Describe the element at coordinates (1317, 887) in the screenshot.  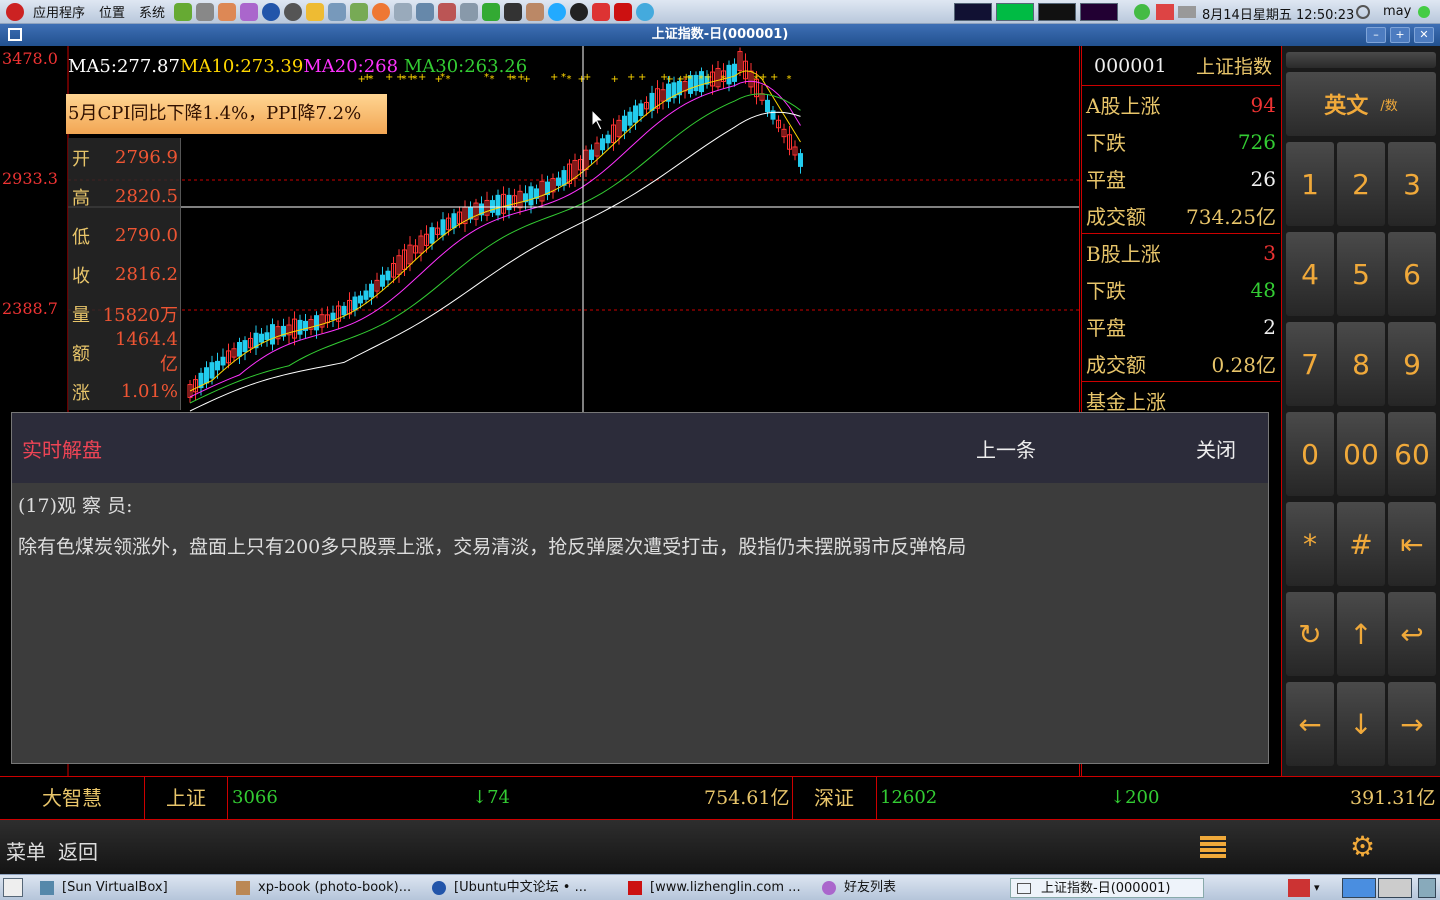
I see `chevron-down-icon: ▾` at that location.